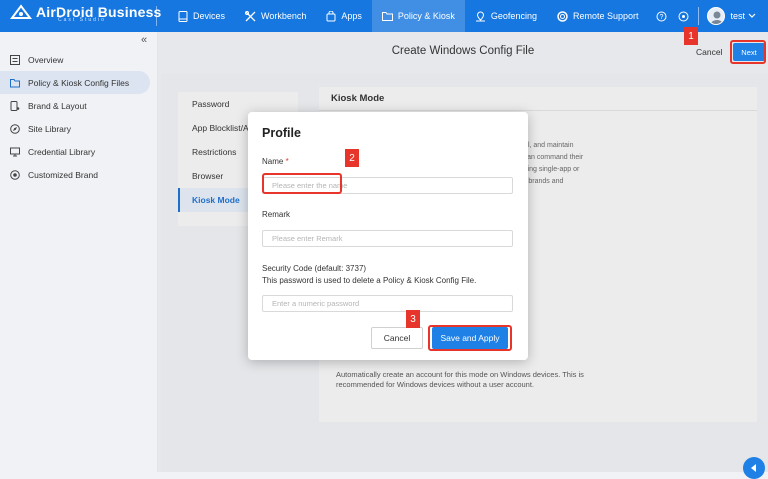  Describe the element at coordinates (307, 238) in the screenshot. I see `remark-placeholder: Please enter Remark` at that location.